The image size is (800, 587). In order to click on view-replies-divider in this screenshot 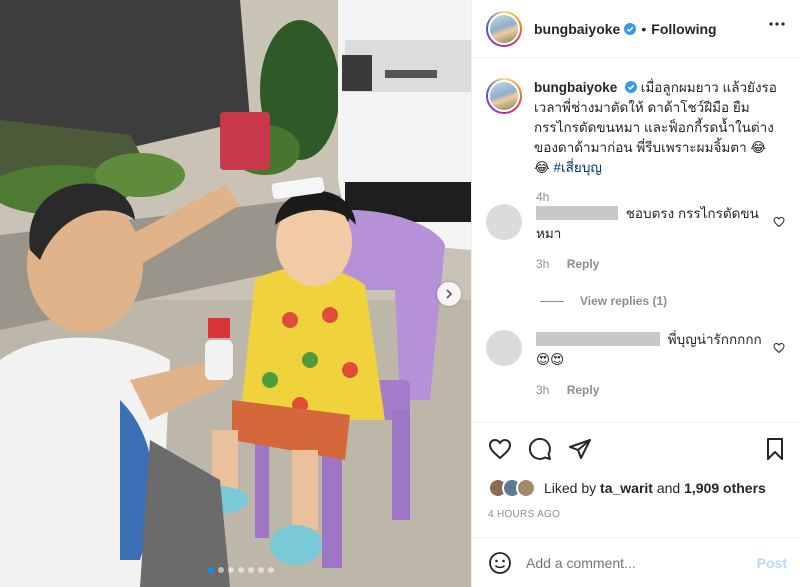, I will do `click(552, 301)`.